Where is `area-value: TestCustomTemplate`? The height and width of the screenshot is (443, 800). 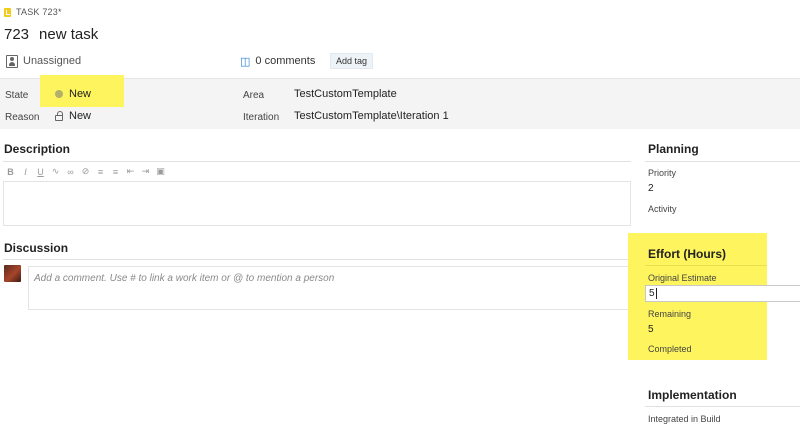 area-value: TestCustomTemplate is located at coordinates (345, 94).